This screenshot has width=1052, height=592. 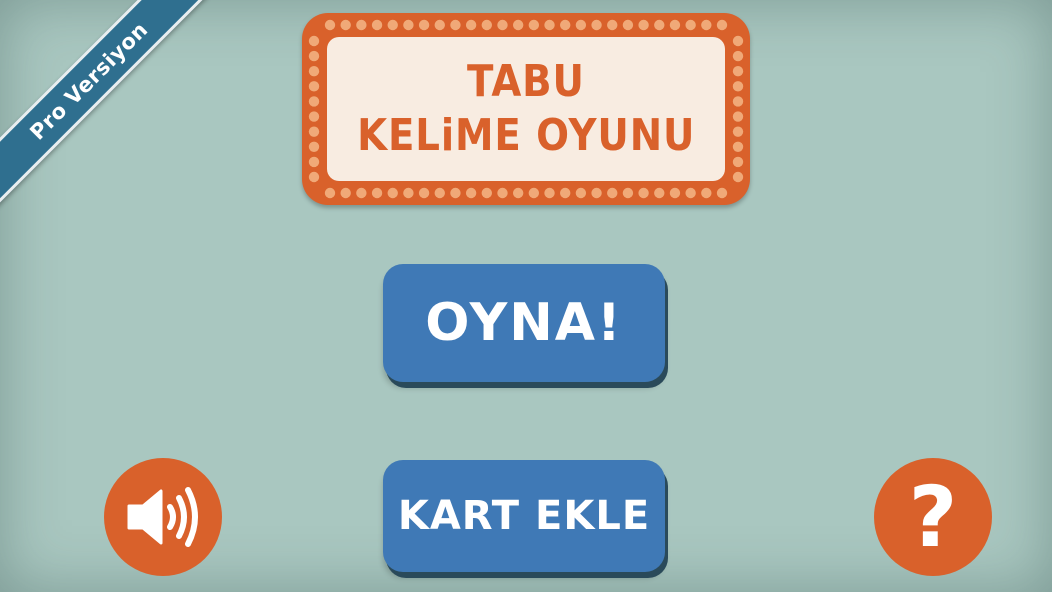 I want to click on play-button: OYNA!, so click(x=524, y=323).